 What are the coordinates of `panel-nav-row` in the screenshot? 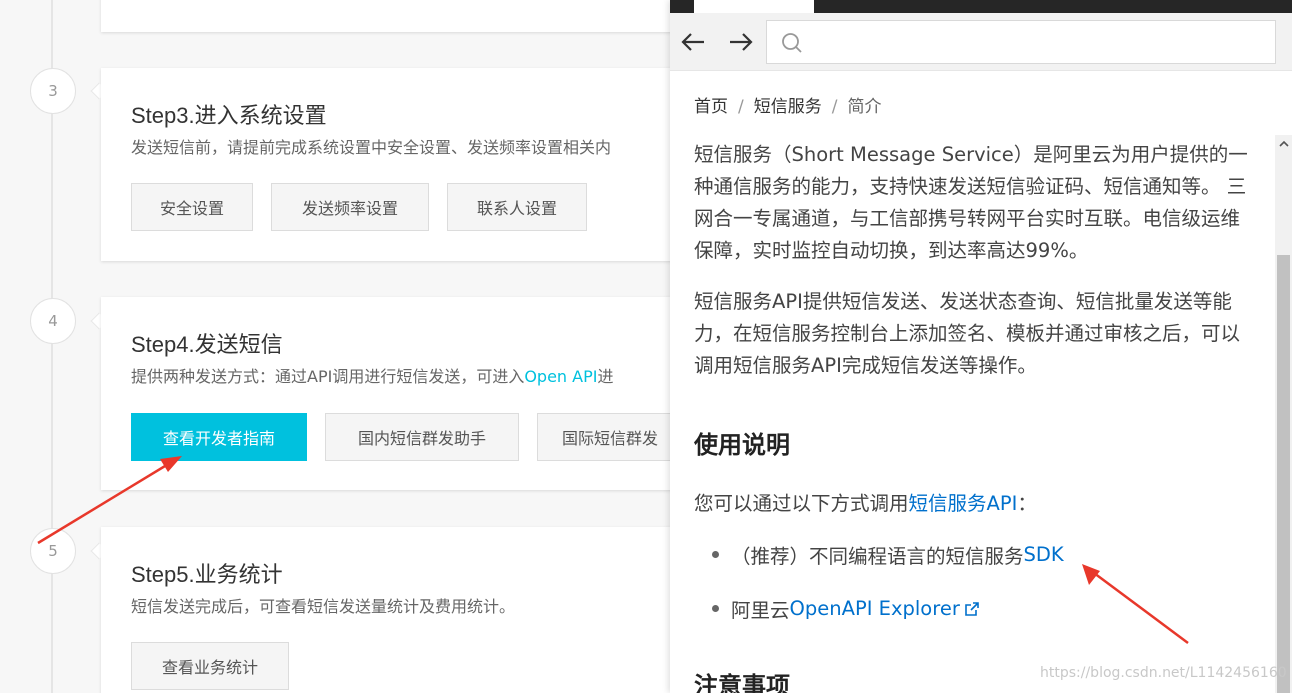 It's located at (981, 42).